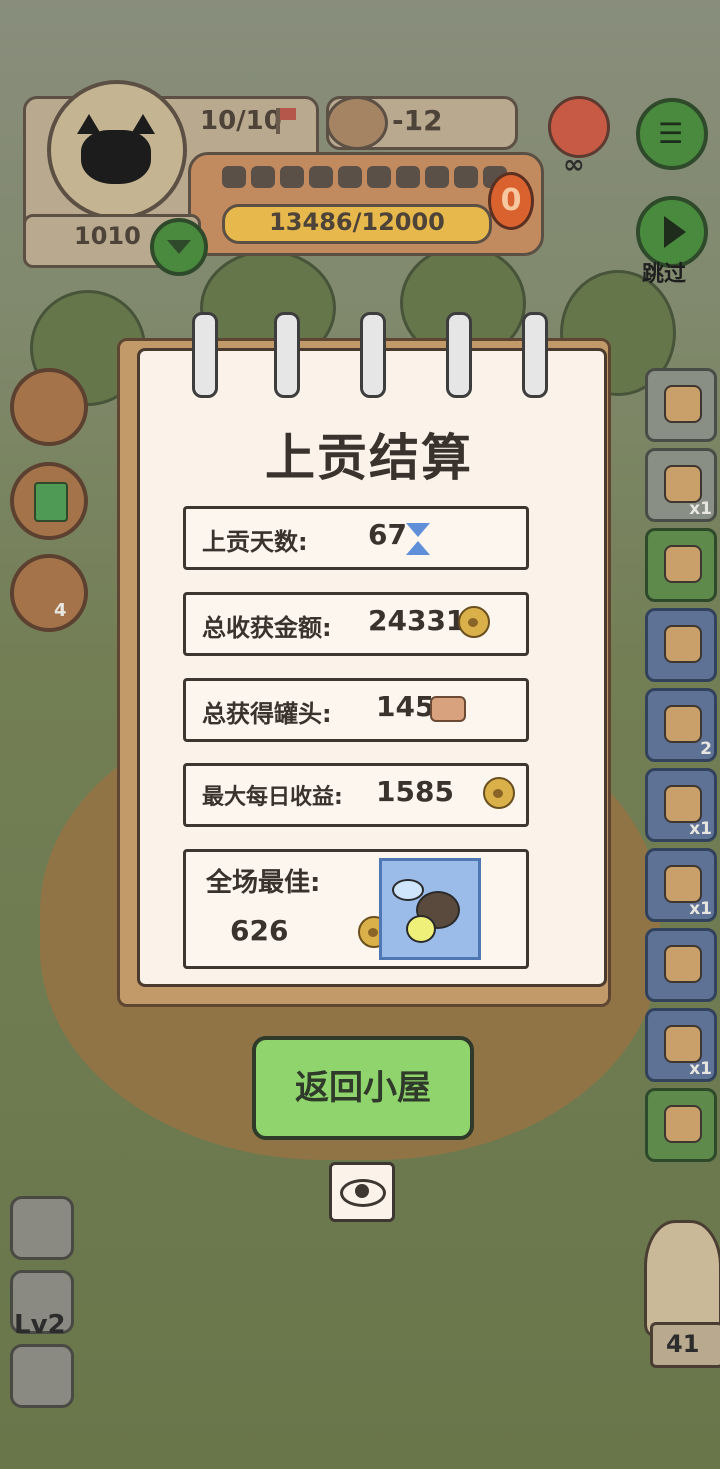 This screenshot has height=1469, width=720. I want to click on basket-item, so click(681, 965).